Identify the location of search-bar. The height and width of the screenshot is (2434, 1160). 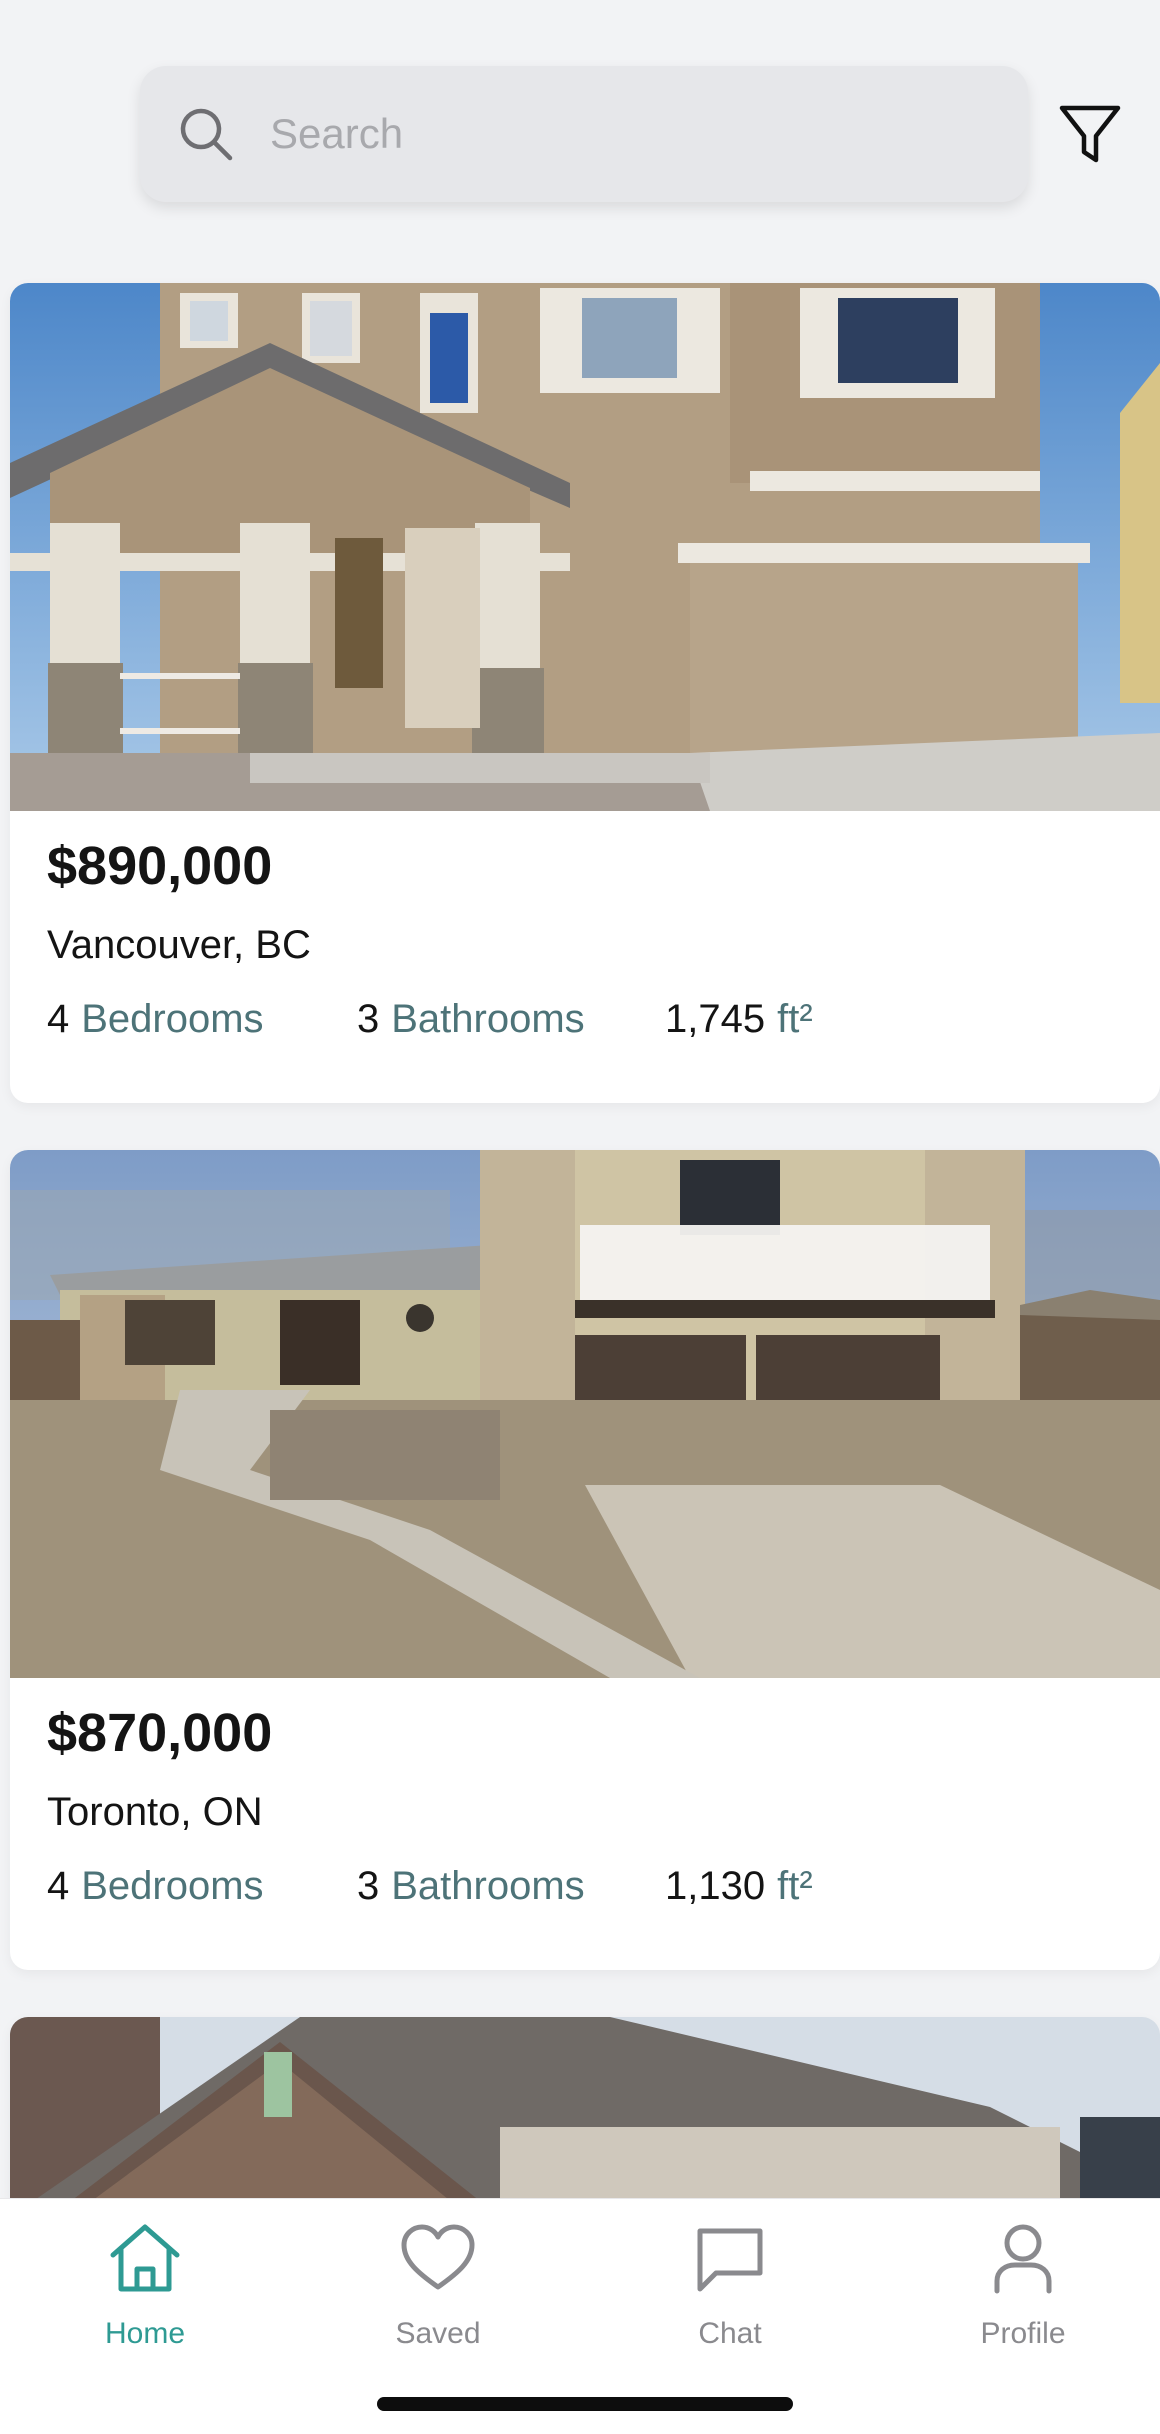
(584, 134).